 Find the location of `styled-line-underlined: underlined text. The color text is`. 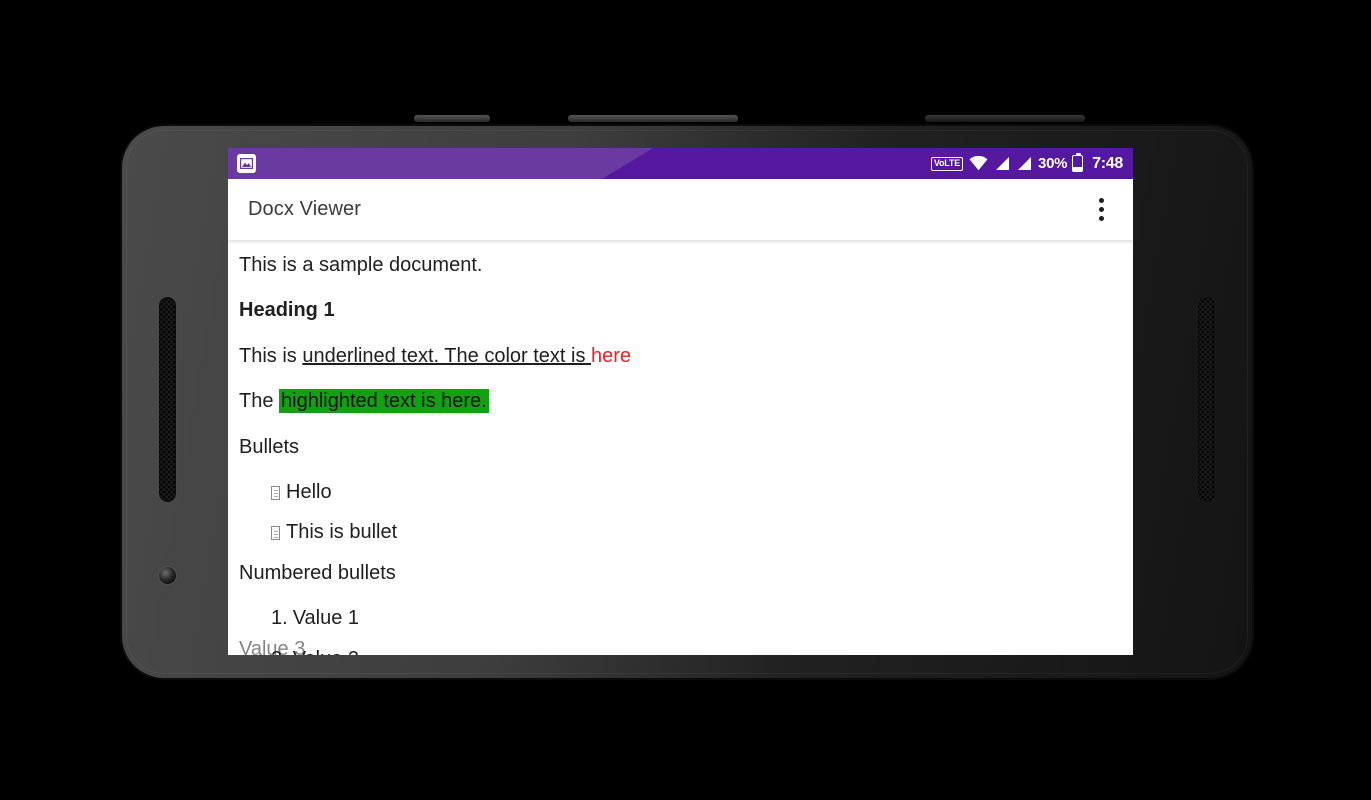

styled-line-underlined: underlined text. The color text is is located at coordinates (447, 355).